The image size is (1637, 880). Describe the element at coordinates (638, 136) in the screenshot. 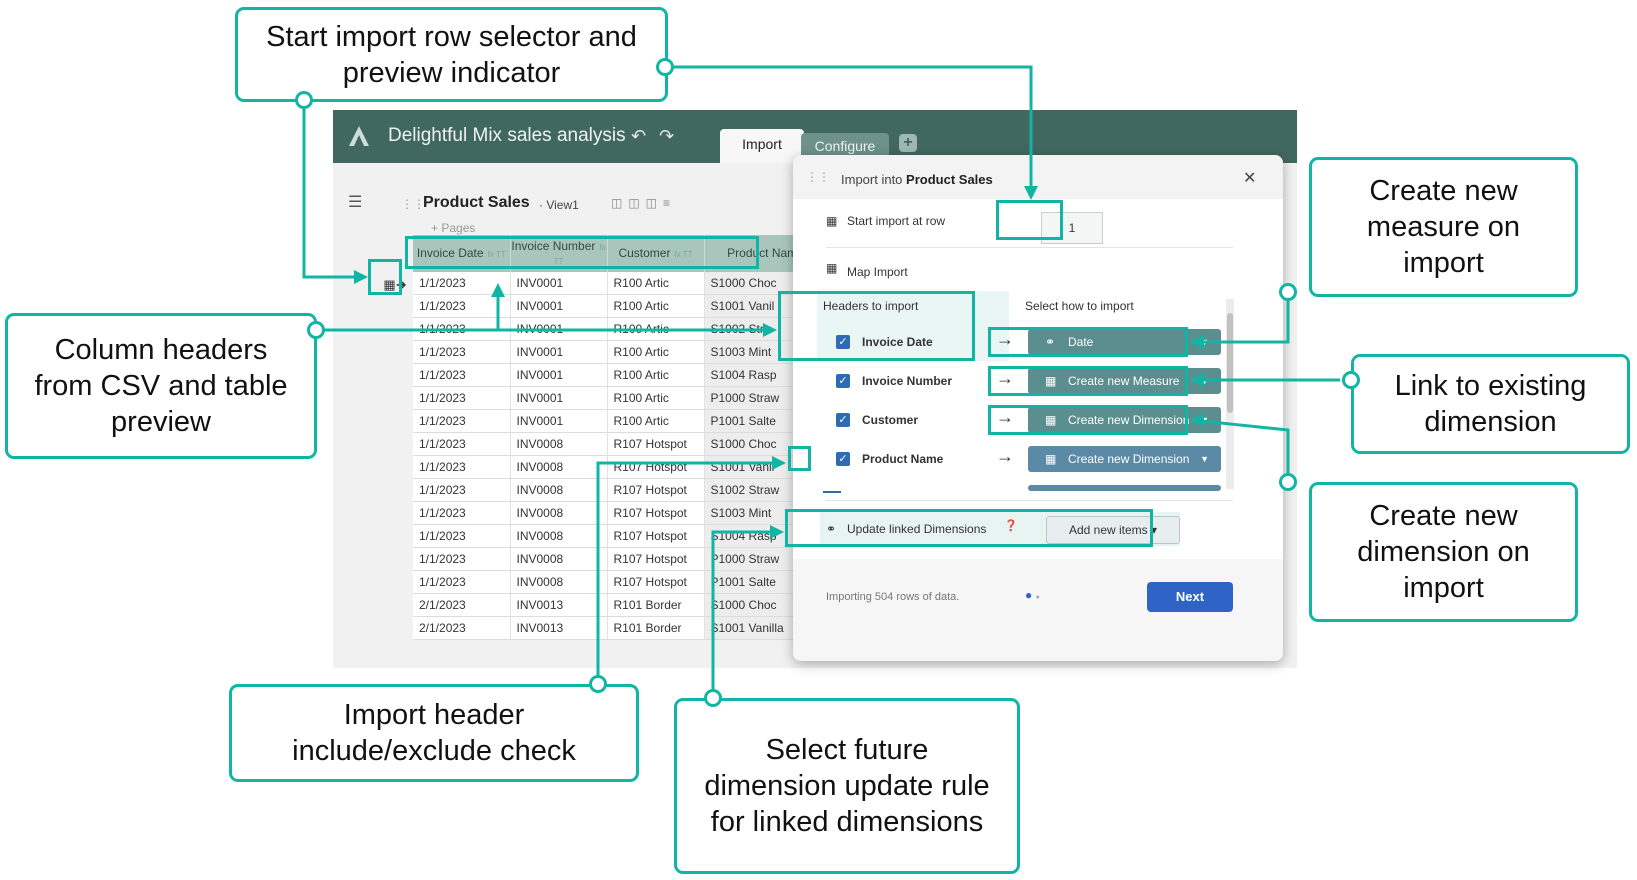

I see `undo-icon: ↶` at that location.